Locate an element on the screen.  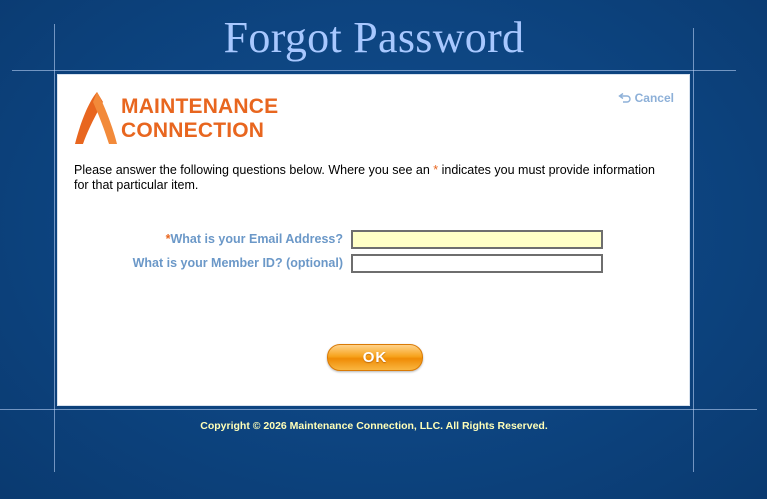
guide-line-top is located at coordinates (374, 70).